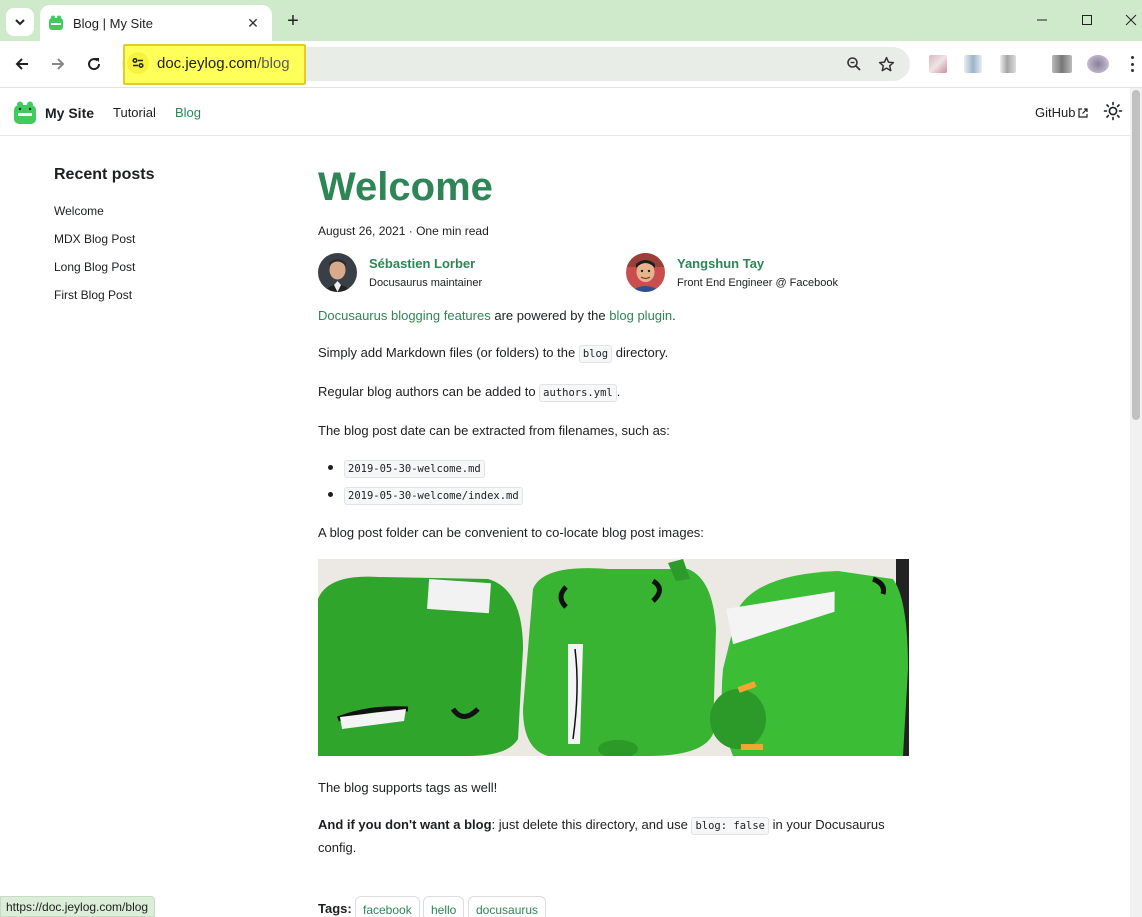 The height and width of the screenshot is (917, 1142). What do you see at coordinates (405, 187) in the screenshot?
I see `post-title: Welcome` at bounding box center [405, 187].